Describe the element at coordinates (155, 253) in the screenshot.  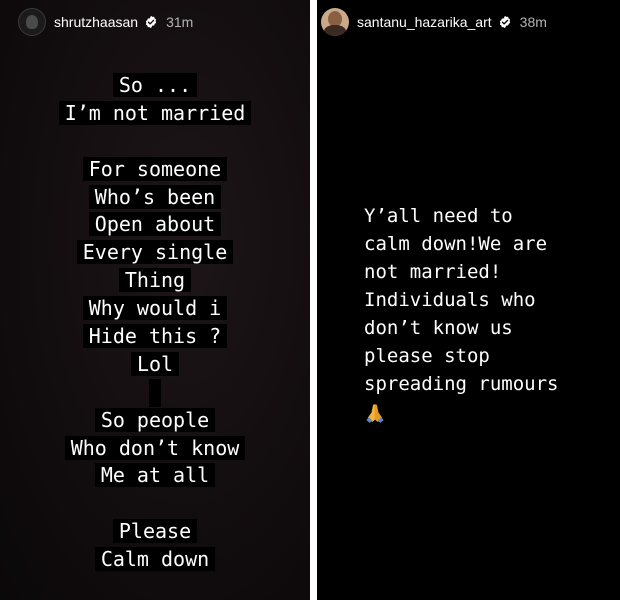
I see `story-line: Every single` at that location.